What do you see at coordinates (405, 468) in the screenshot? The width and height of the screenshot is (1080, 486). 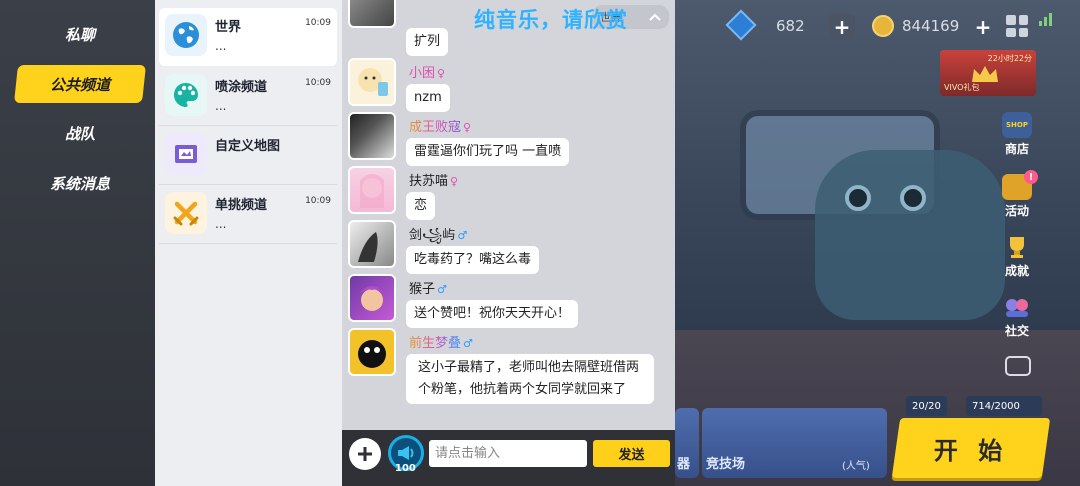 I see `horn-count: 100` at bounding box center [405, 468].